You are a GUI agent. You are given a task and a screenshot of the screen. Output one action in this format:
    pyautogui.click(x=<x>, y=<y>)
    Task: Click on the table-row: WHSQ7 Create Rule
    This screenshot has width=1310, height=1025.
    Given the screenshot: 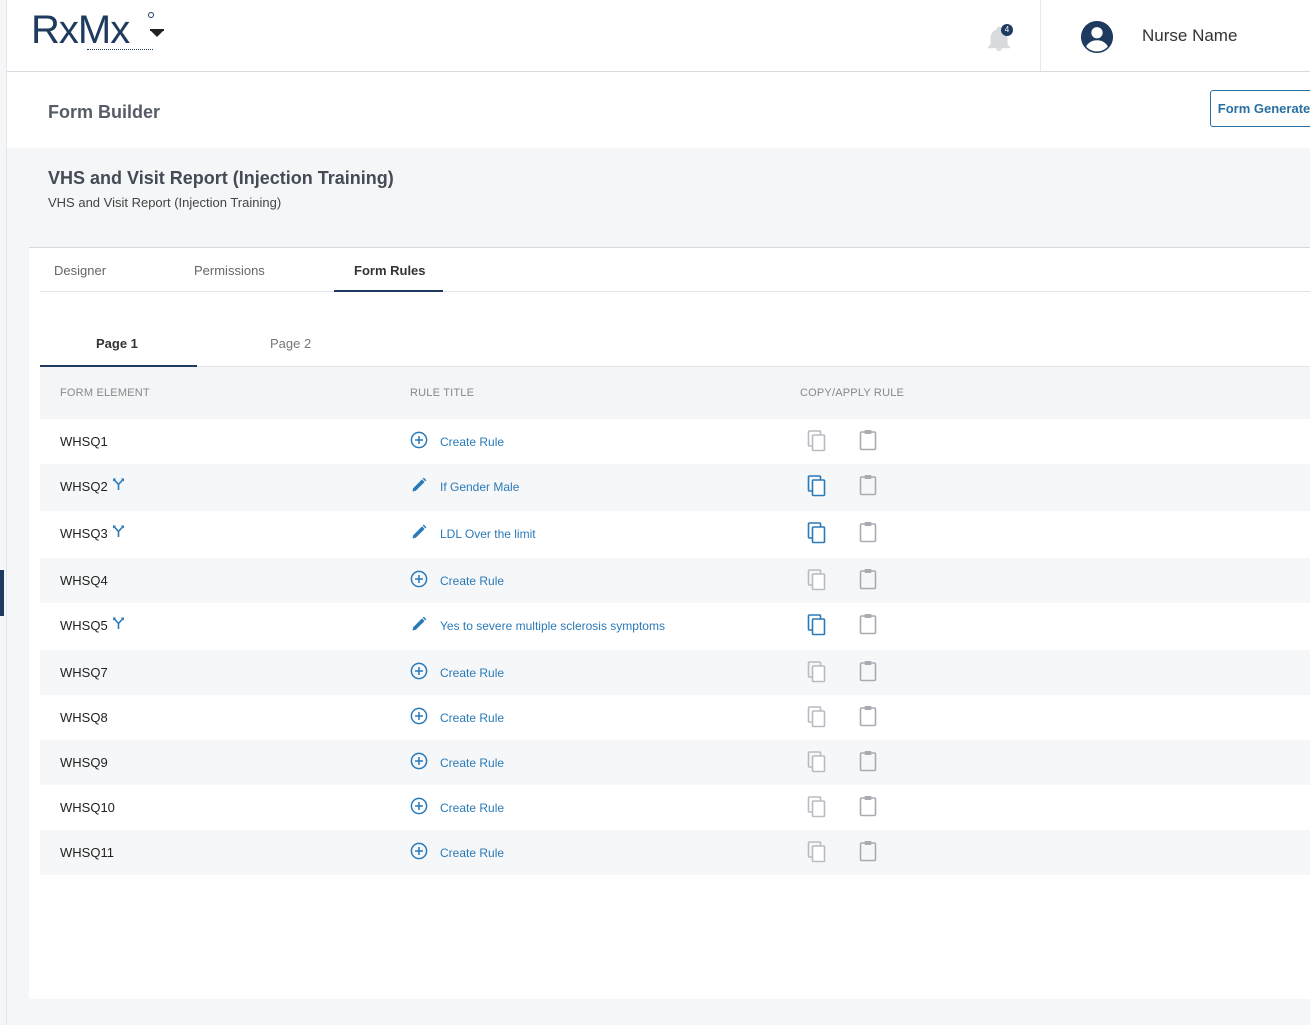 What is the action you would take?
    pyautogui.click(x=675, y=672)
    